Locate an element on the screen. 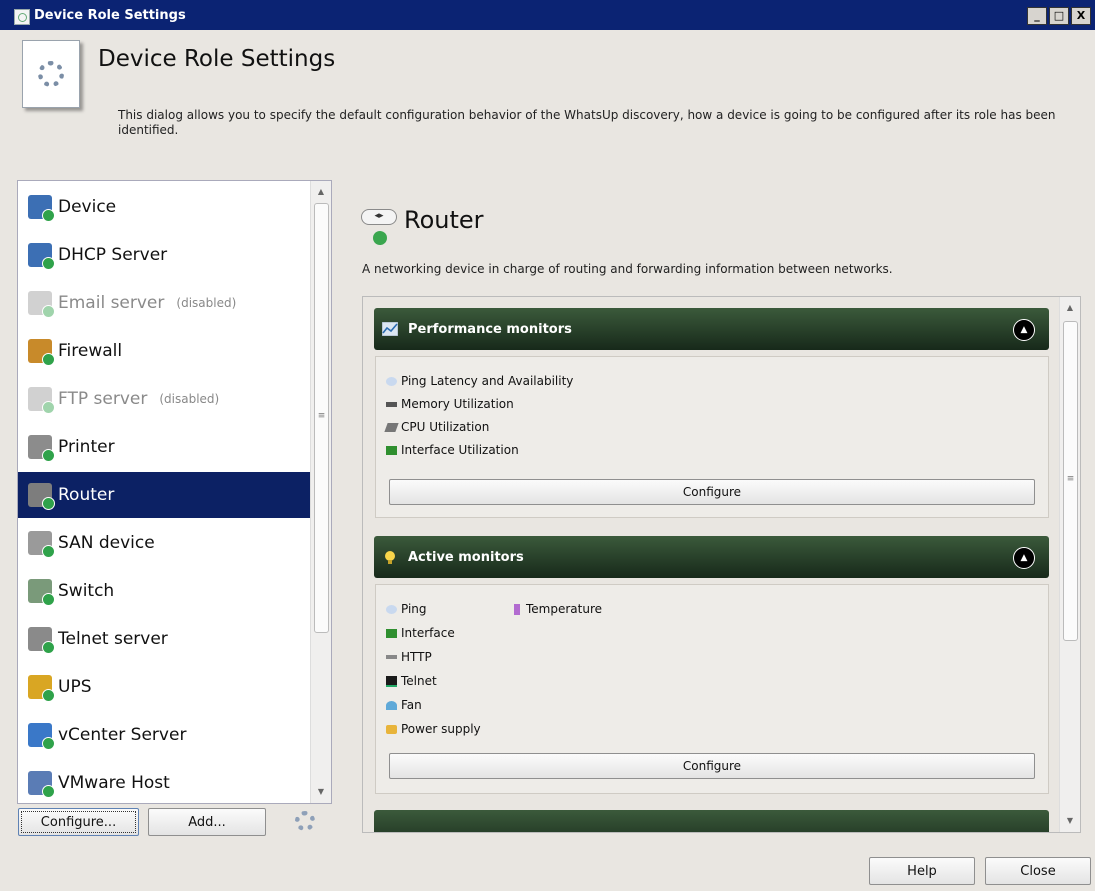 The image size is (1095, 891). close-window-button: X is located at coordinates (1081, 16).